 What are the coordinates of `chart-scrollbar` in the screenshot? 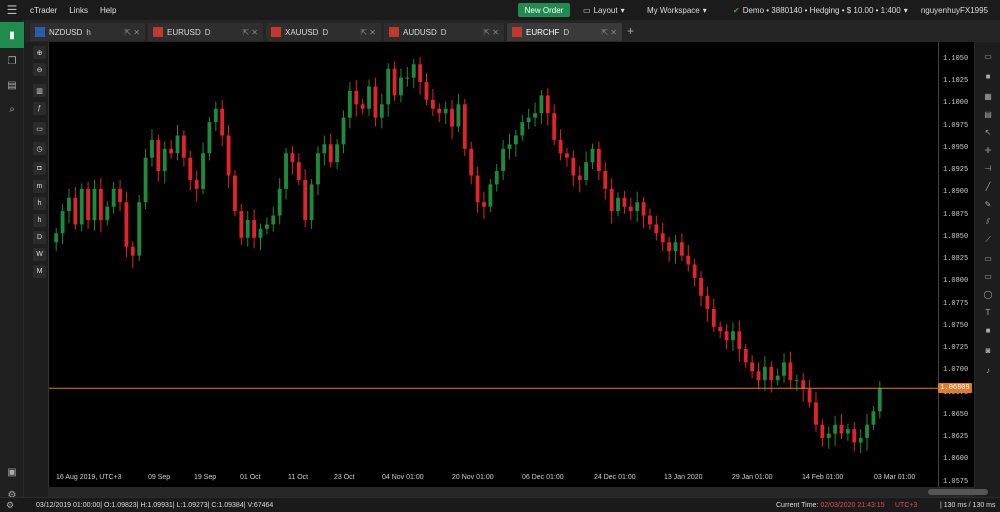 It's located at (518, 492).